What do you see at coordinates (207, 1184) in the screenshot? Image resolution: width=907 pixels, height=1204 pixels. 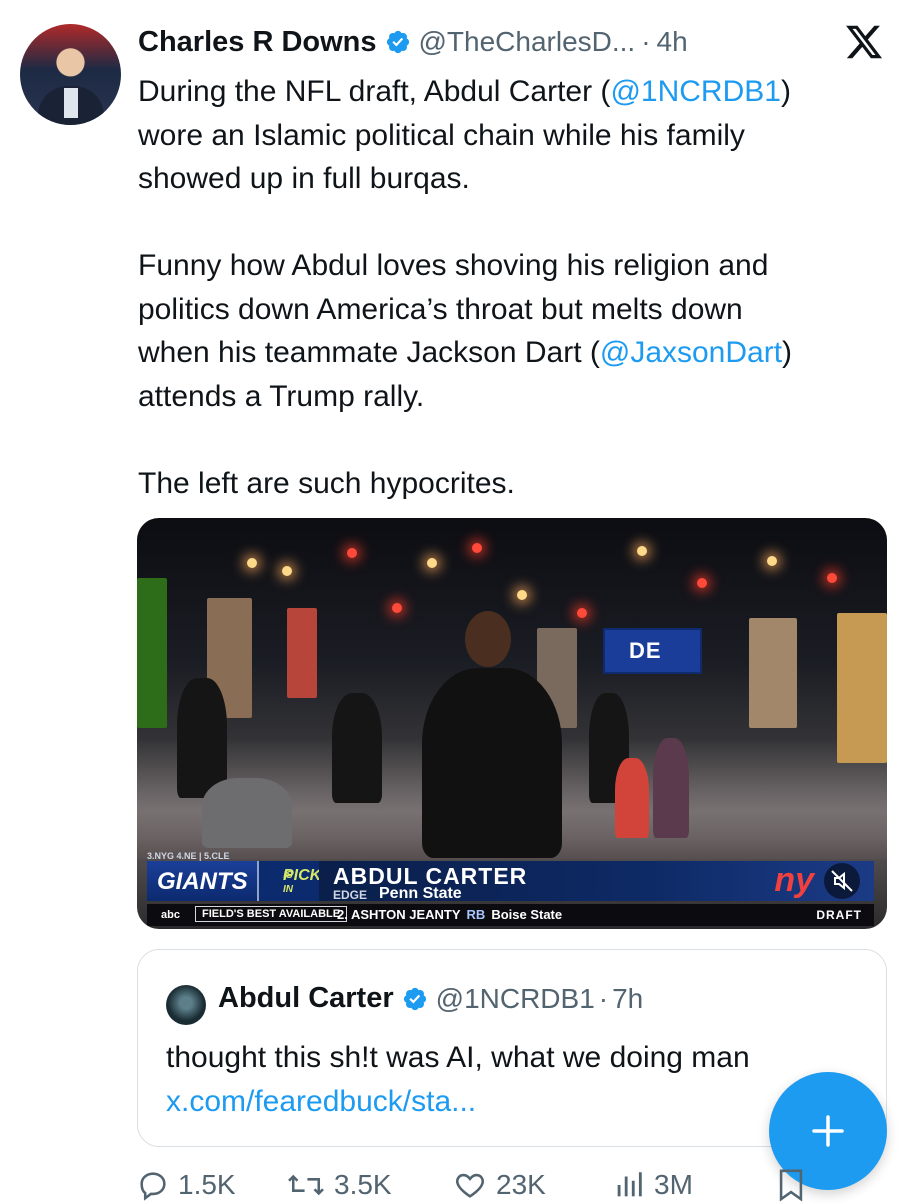 I see `reply-count: 1.5K` at bounding box center [207, 1184].